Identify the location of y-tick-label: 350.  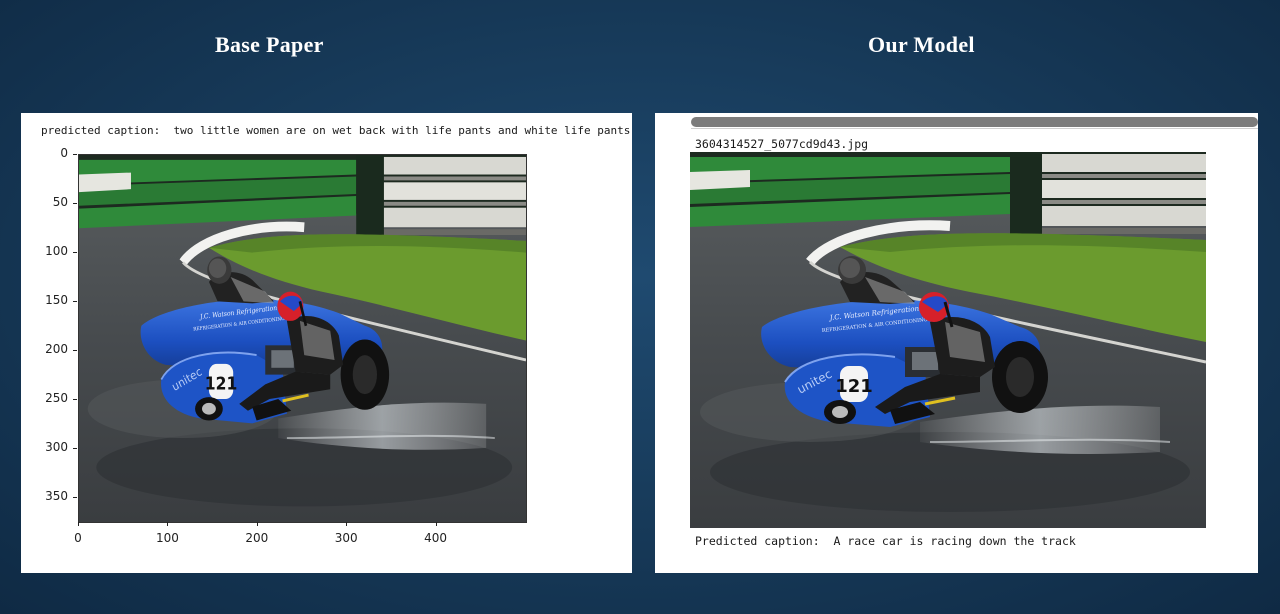
(56, 495).